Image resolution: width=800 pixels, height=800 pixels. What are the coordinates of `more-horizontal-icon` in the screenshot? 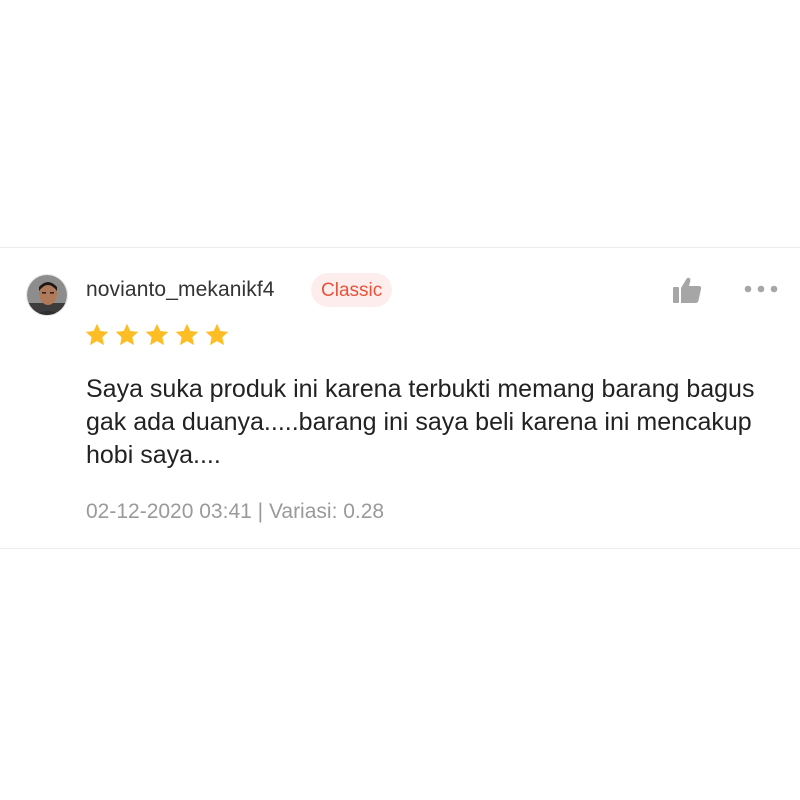 It's located at (761, 289).